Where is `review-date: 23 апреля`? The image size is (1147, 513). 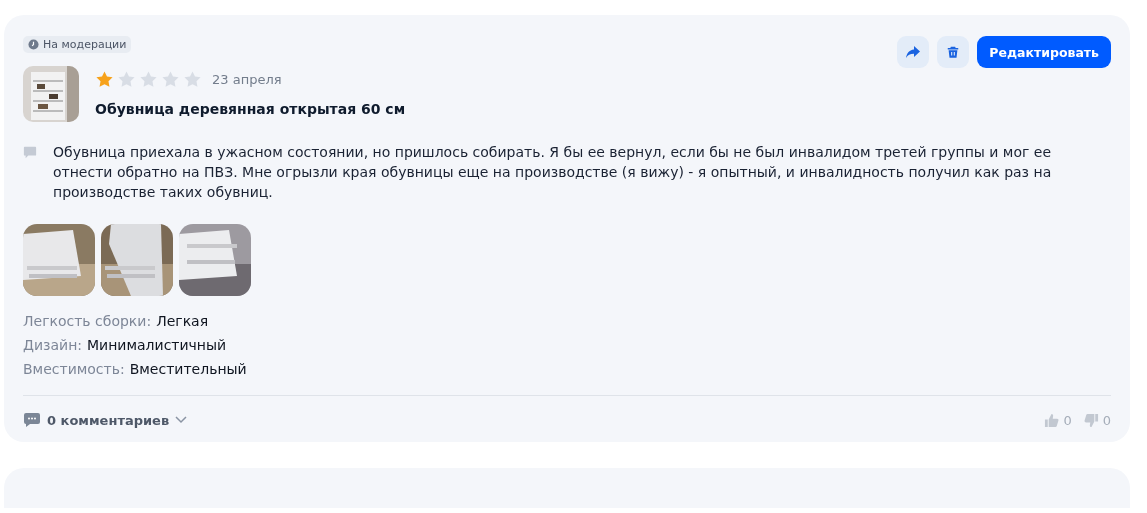
review-date: 23 апреля is located at coordinates (247, 79).